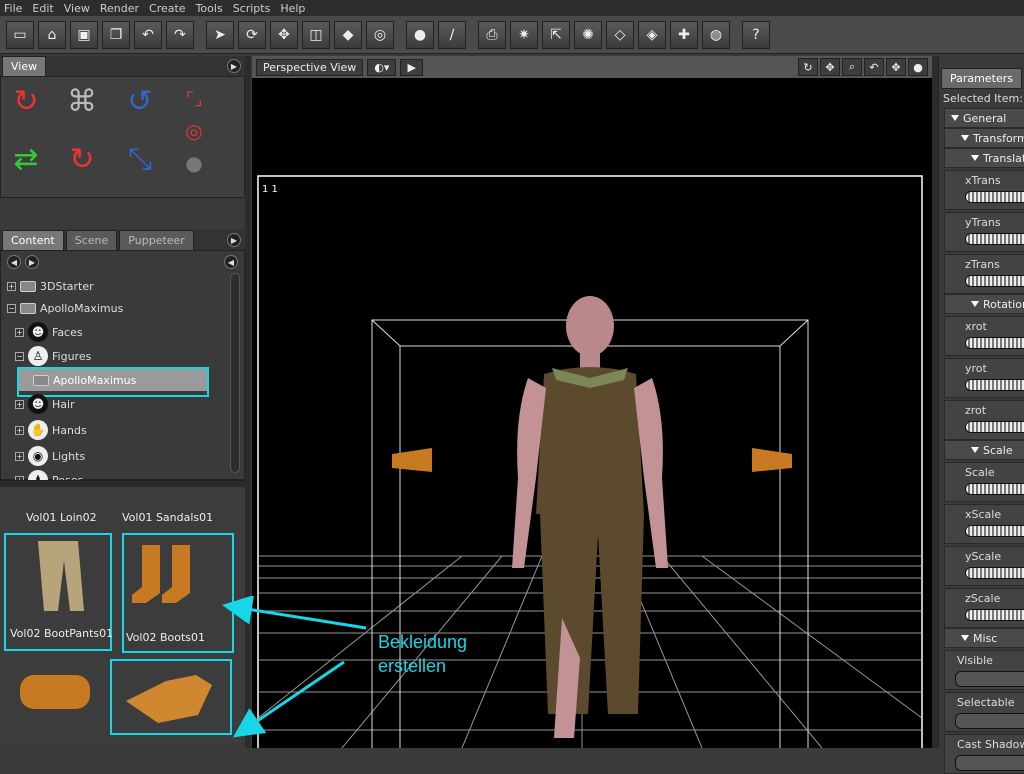 This screenshot has width=1024, height=774. I want to click on section-translate: Translat, so click(984, 158).